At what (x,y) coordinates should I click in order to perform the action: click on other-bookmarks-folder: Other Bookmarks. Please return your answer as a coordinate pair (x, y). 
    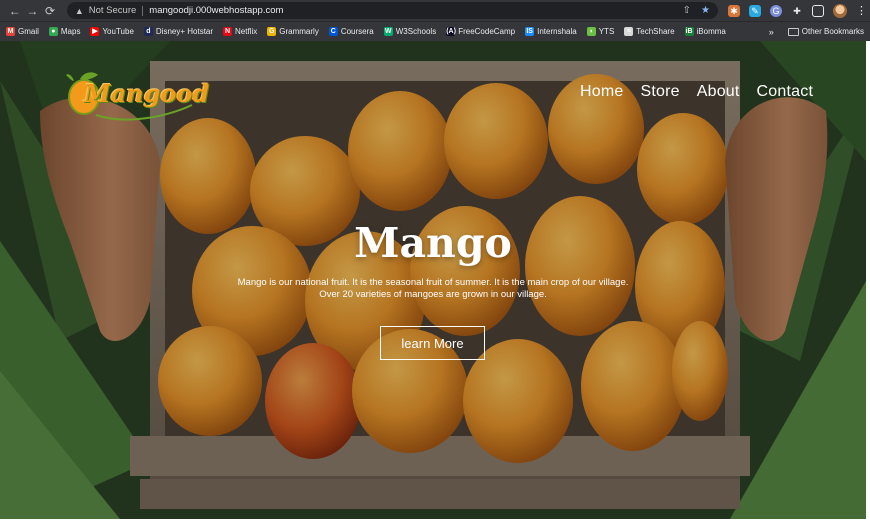
    Looking at the image, I should click on (825, 31).